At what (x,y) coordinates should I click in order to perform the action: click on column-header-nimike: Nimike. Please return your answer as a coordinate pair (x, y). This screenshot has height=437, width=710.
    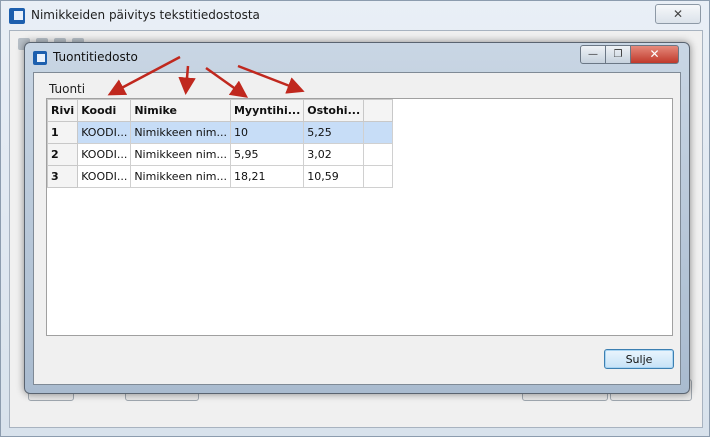
    Looking at the image, I should click on (180, 110).